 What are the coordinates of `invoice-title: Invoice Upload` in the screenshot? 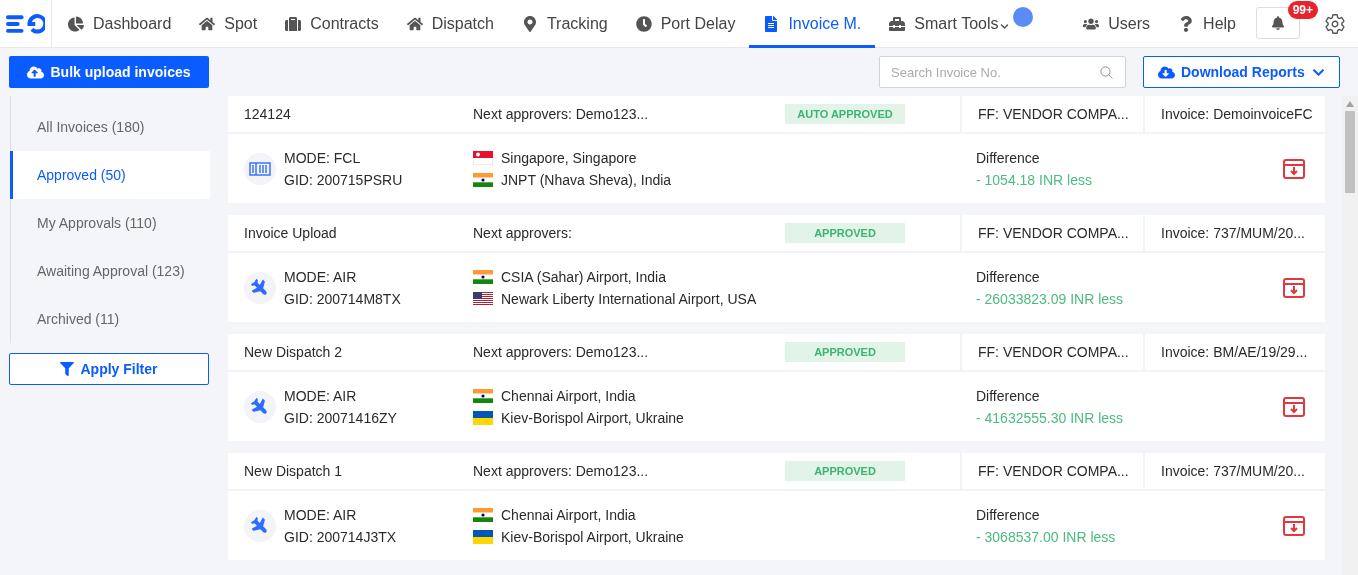 It's located at (290, 233).